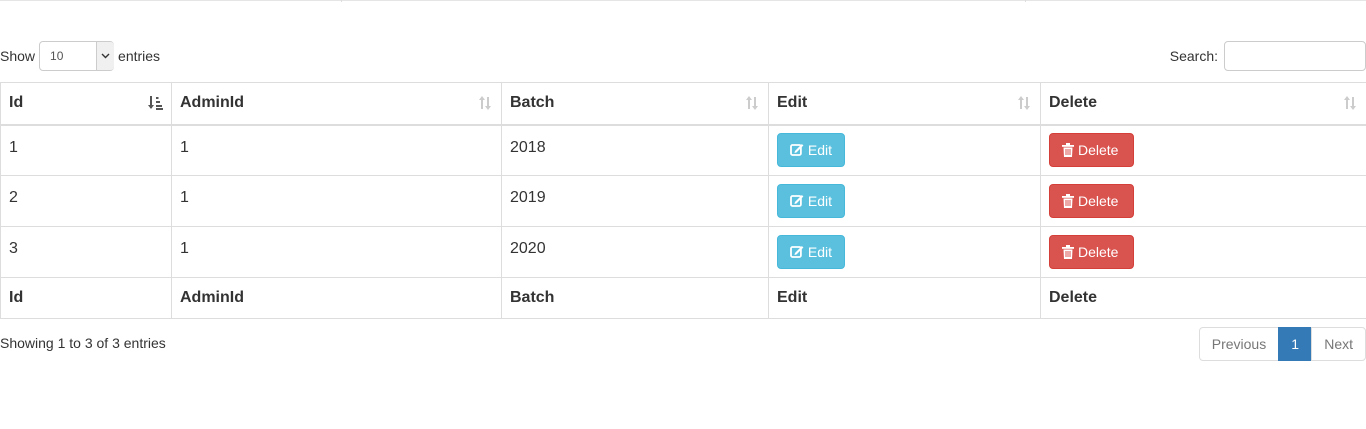 The image size is (1366, 429). What do you see at coordinates (13, 248) in the screenshot?
I see `cell-text: 3` at bounding box center [13, 248].